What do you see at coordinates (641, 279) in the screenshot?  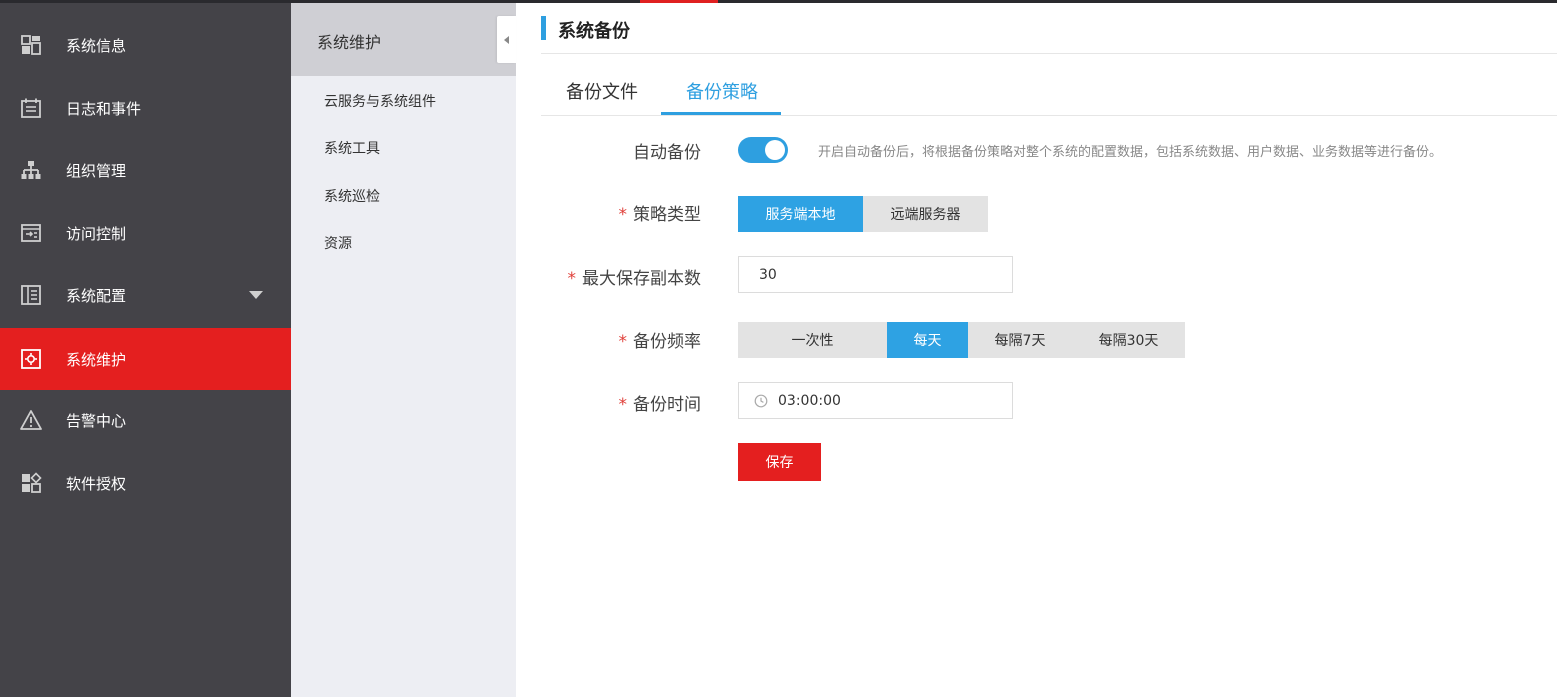 I see `max-copies-label-text: 最大保存副本数` at bounding box center [641, 279].